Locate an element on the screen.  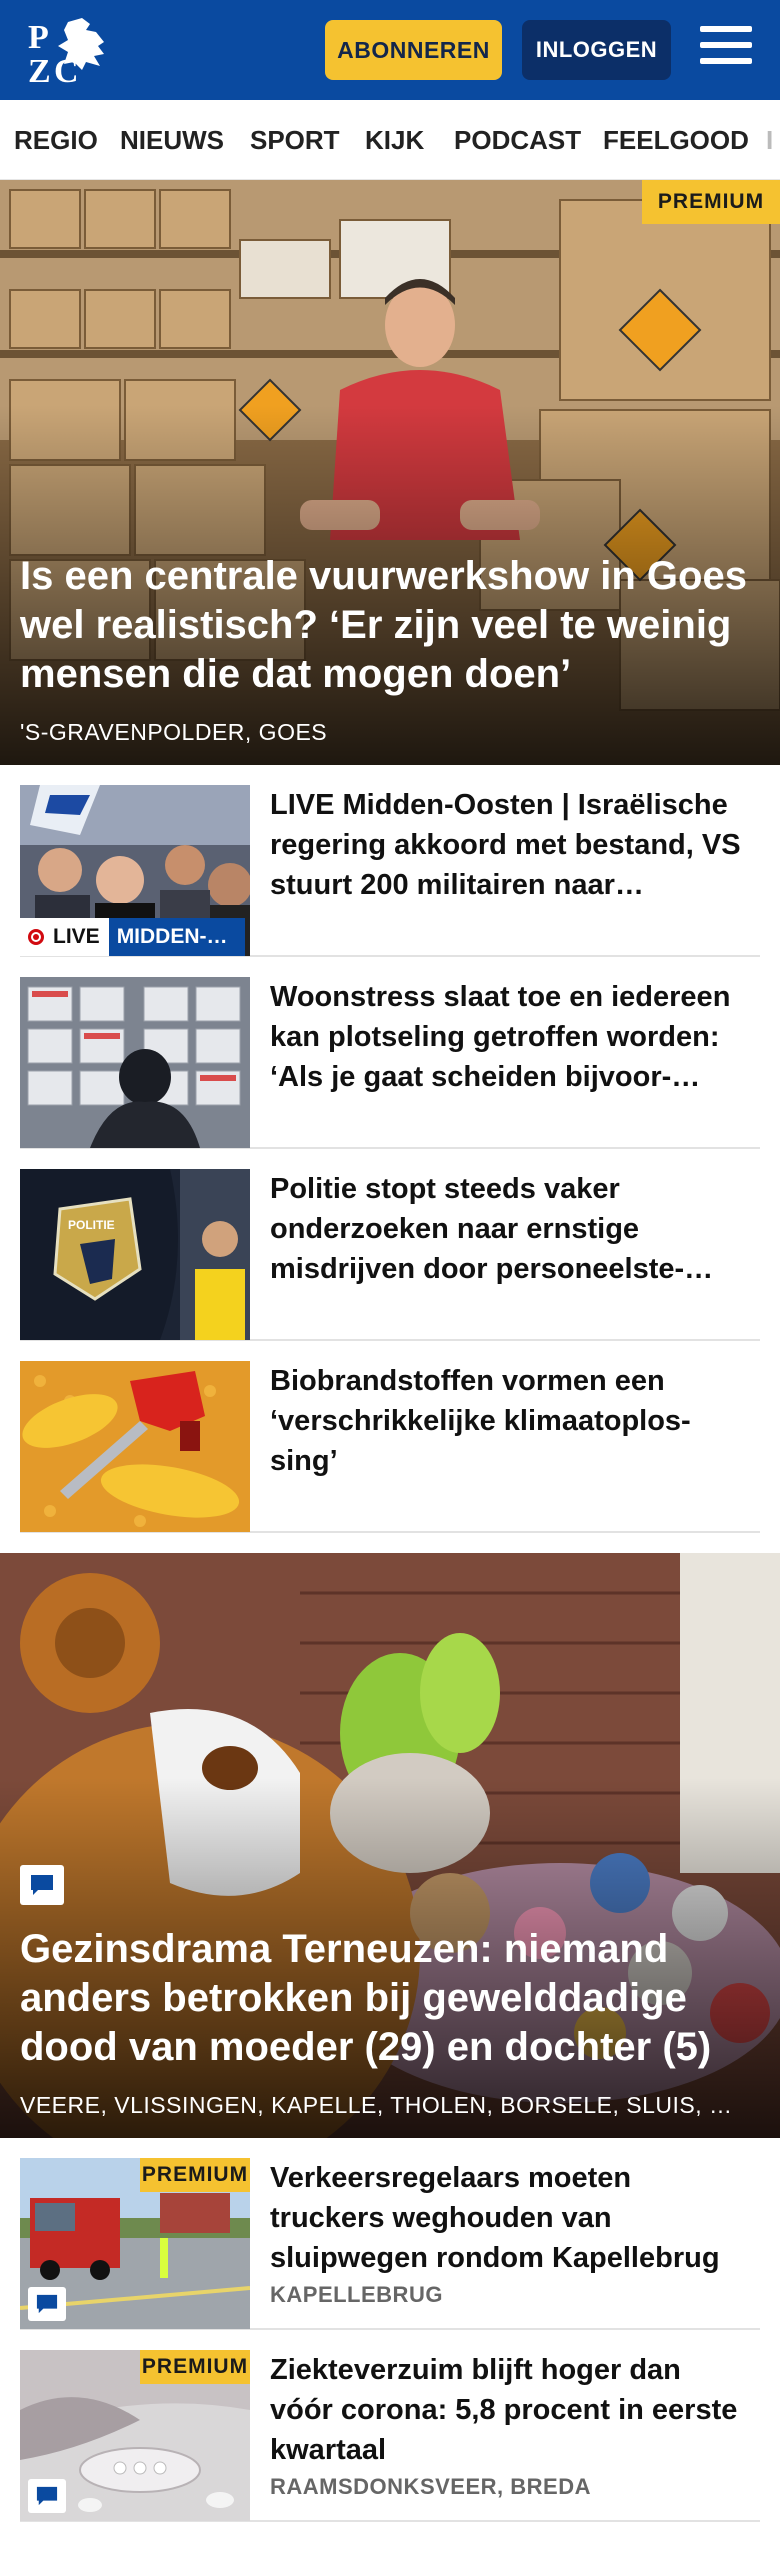
thumbnail-traffic: PREMIUM is located at coordinates (135, 2243).